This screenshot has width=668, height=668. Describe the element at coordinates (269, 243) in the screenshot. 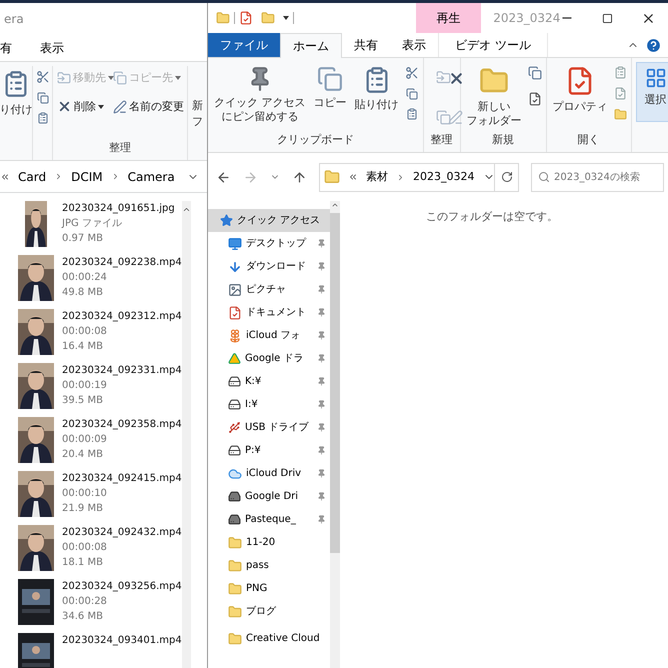

I see `nav-item: デスクトップ` at that location.